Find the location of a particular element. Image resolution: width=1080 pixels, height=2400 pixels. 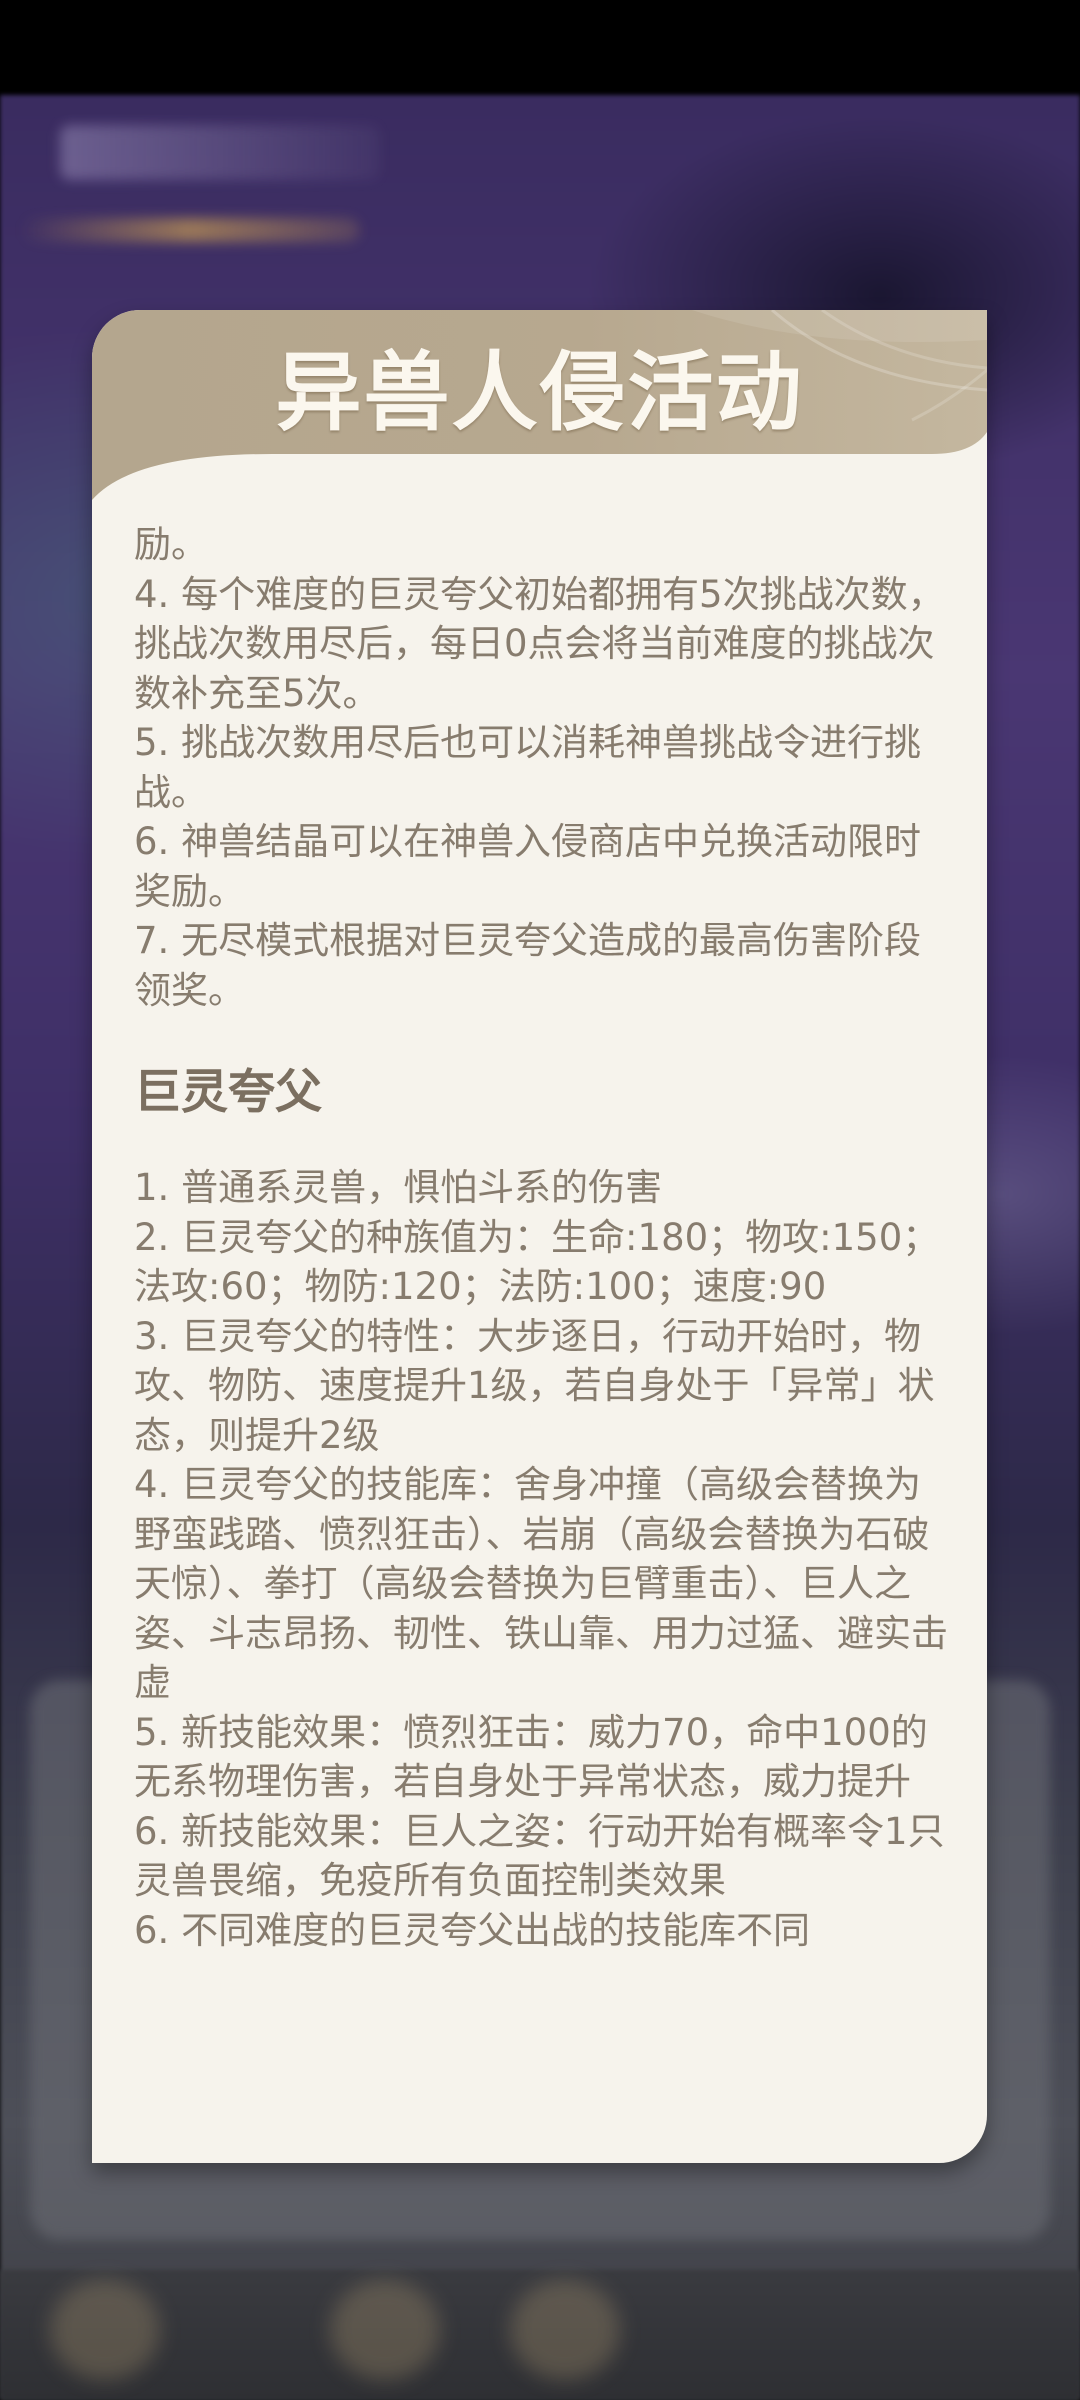

rule-line: 7. 无尽模式根据对巨灵夸父造成的最高伤害阶段领奖。 is located at coordinates (528, 965).